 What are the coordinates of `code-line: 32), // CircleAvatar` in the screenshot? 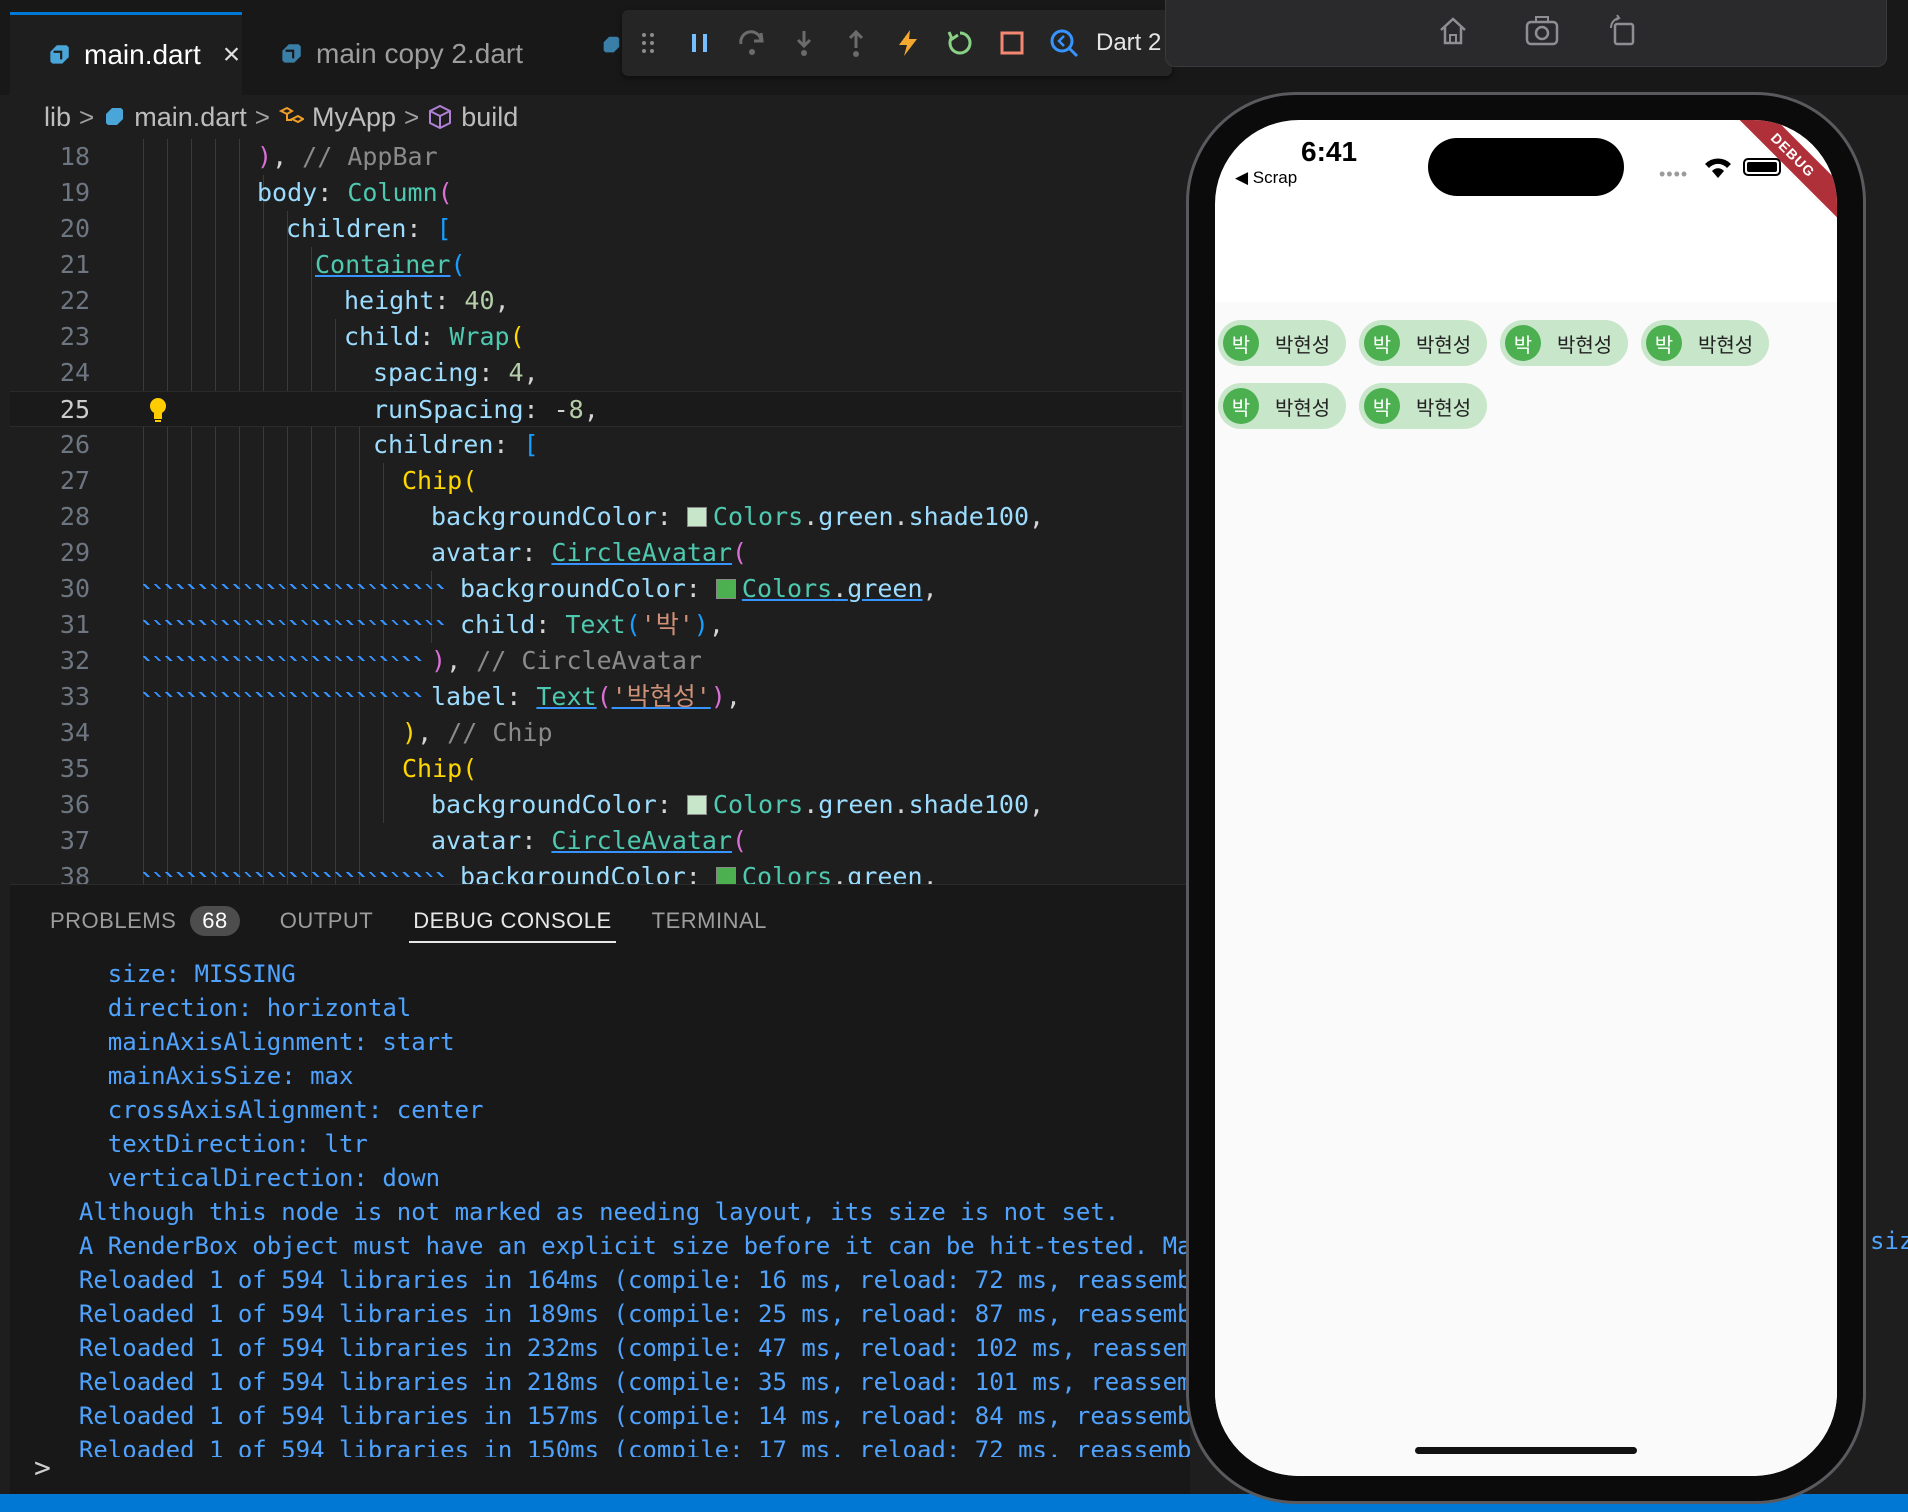 It's located at (596, 661).